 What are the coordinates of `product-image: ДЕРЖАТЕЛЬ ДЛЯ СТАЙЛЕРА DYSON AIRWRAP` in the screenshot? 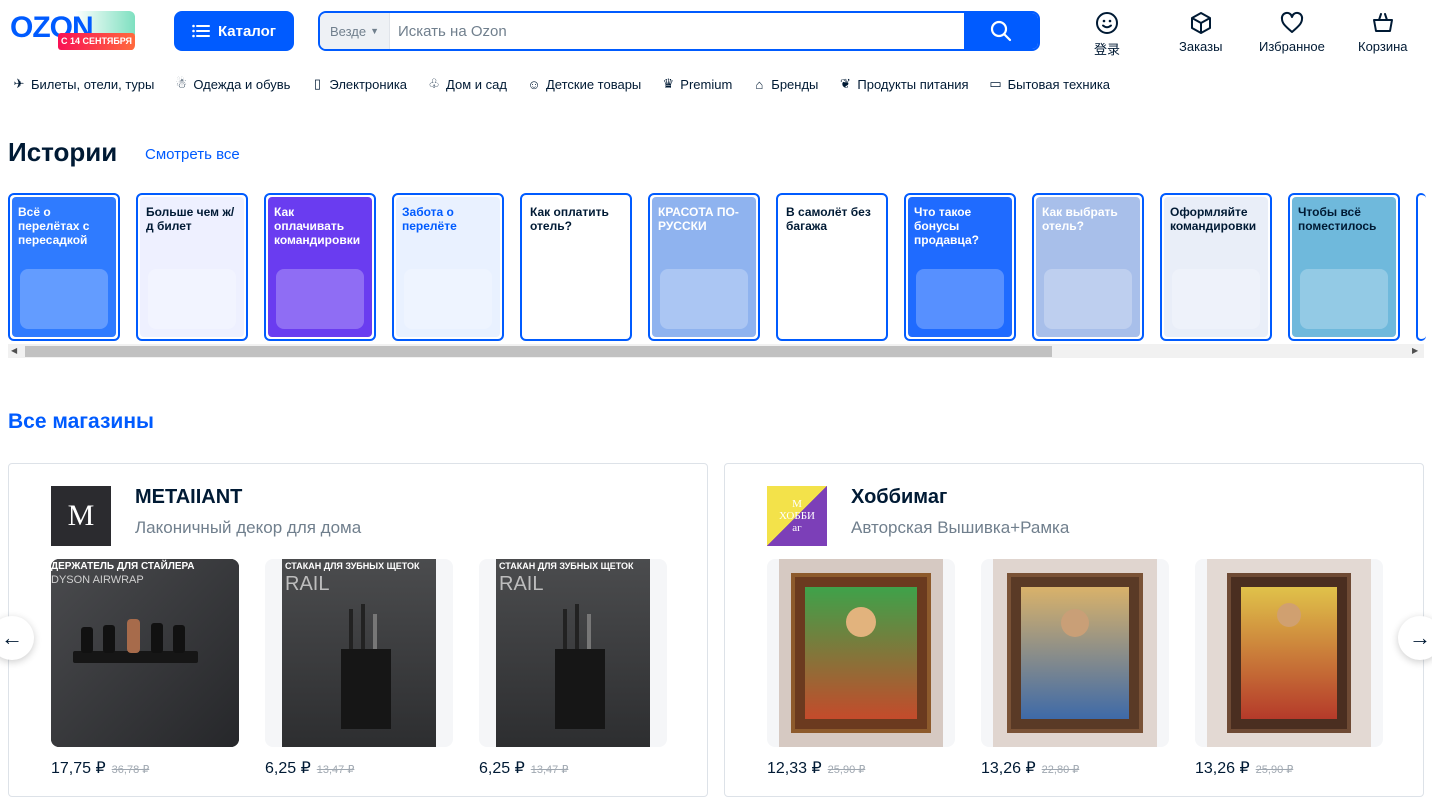 It's located at (145, 653).